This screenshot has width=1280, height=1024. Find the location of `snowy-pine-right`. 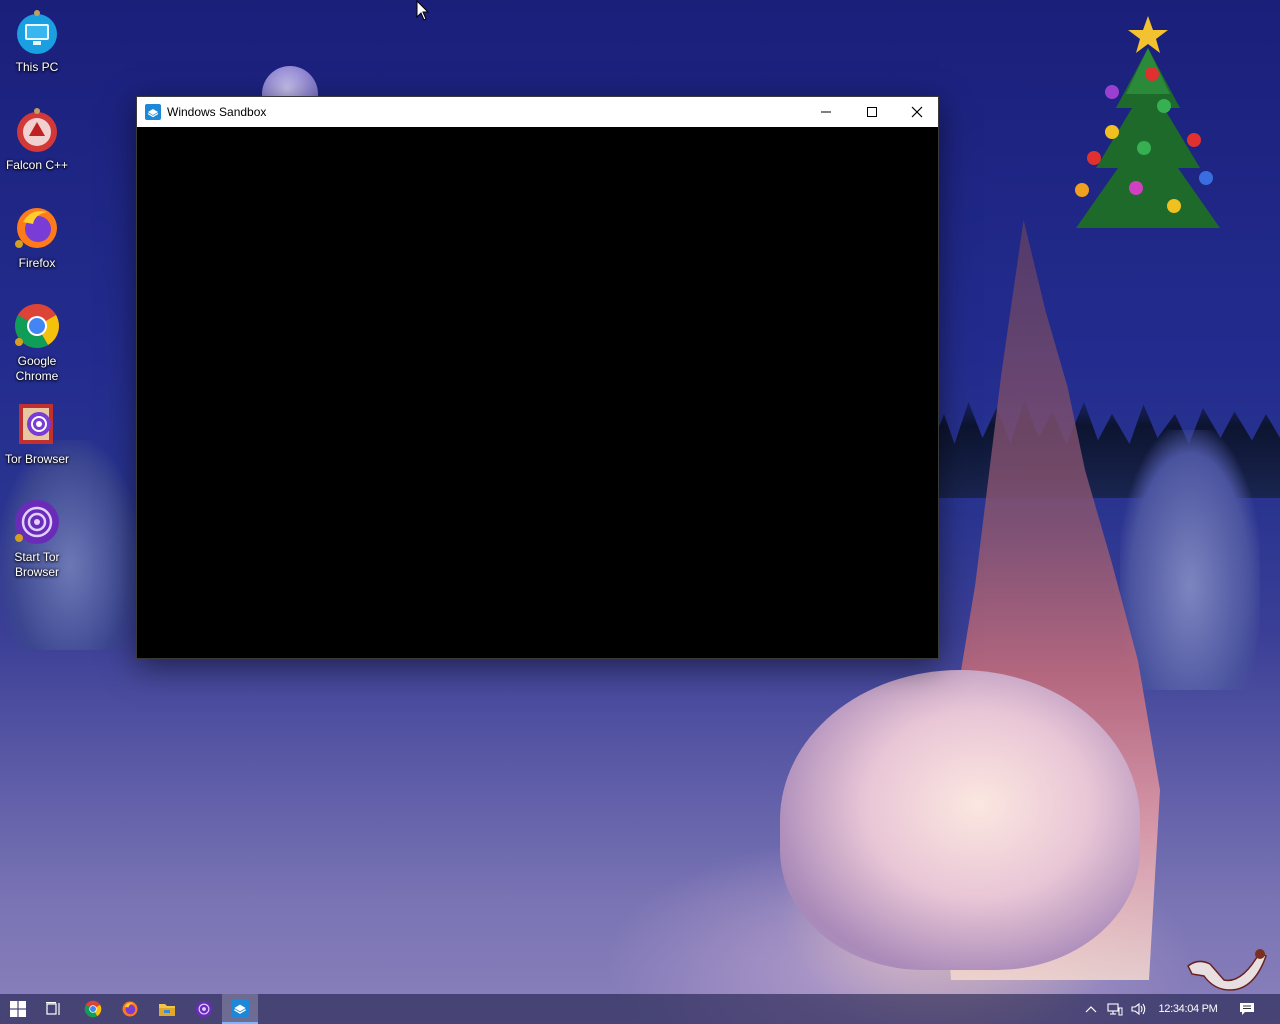

snowy-pine-right is located at coordinates (1190, 560).